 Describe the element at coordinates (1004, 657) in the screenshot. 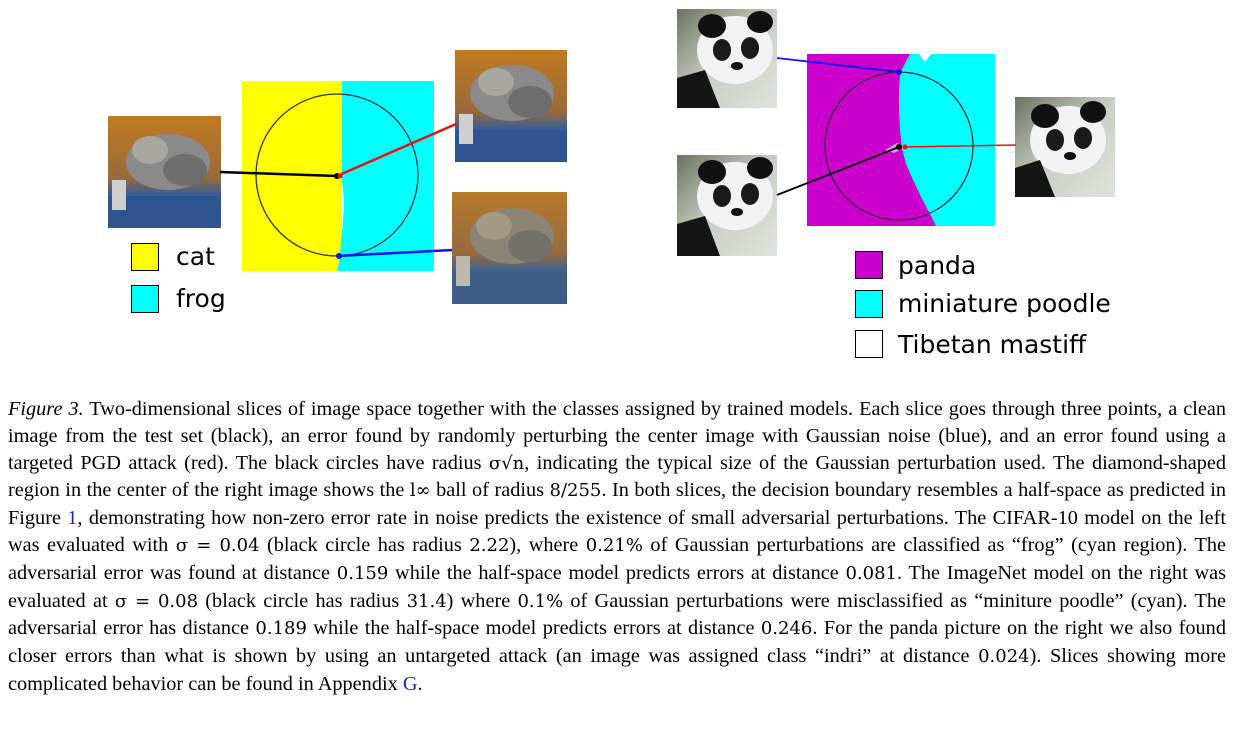

I see `caption-math: 0.024` at that location.